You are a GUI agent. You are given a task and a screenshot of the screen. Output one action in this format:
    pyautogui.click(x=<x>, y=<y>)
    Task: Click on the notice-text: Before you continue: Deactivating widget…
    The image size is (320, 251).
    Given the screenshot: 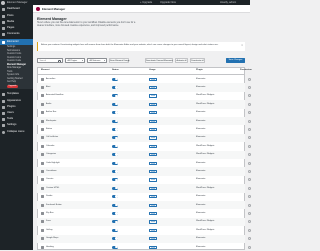 What is the action you would take?
    pyautogui.click(x=138, y=45)
    